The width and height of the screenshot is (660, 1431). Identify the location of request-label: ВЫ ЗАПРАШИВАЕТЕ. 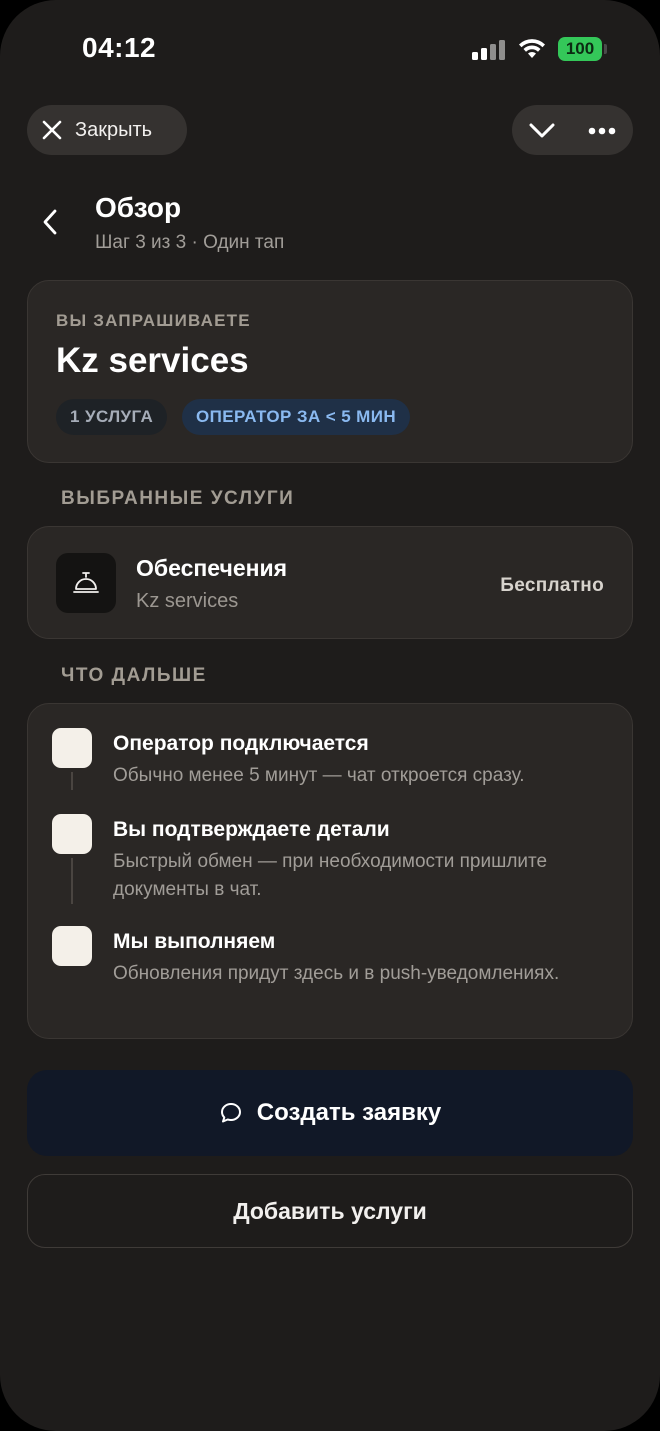
(153, 320).